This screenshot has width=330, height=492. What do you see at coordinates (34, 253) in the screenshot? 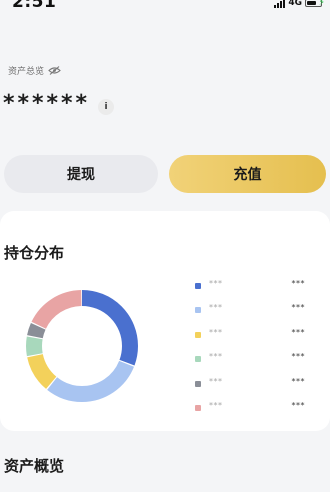
I see `holdings-title: 持仓分布` at bounding box center [34, 253].